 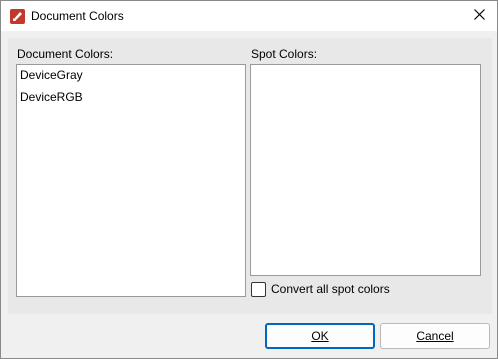 I want to click on title-bar: Document Colors, so click(x=249, y=16).